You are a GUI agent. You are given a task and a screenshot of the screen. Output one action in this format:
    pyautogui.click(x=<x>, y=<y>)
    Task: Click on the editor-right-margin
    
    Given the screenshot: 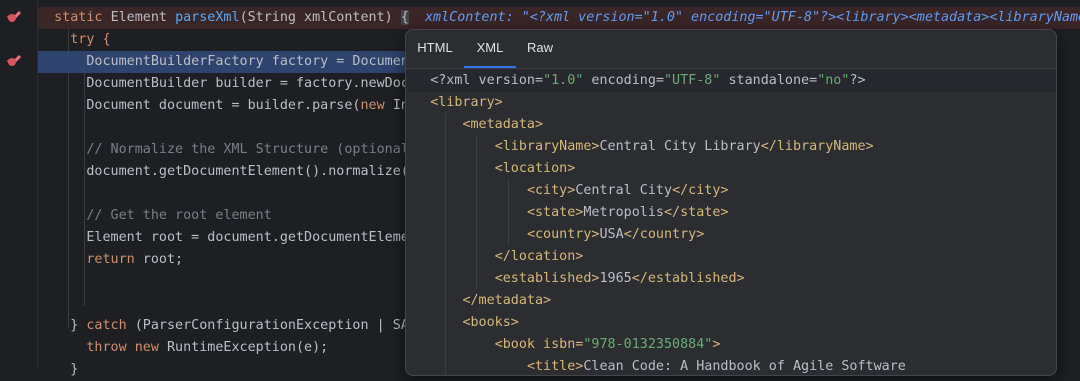 What is the action you would take?
    pyautogui.click(x=1067, y=198)
    